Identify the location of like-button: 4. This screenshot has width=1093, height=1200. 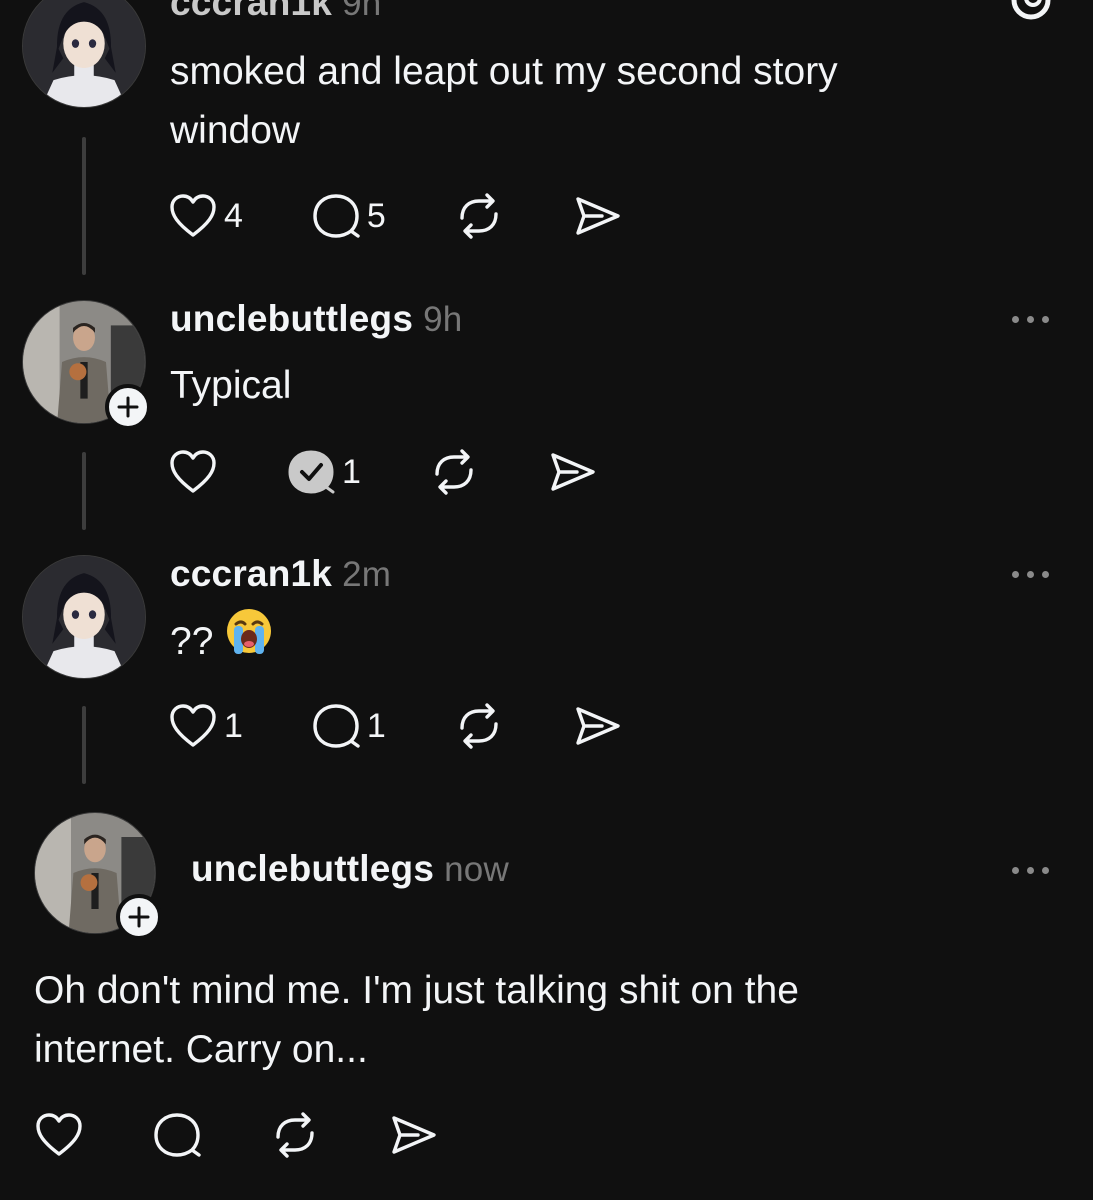
(205, 216).